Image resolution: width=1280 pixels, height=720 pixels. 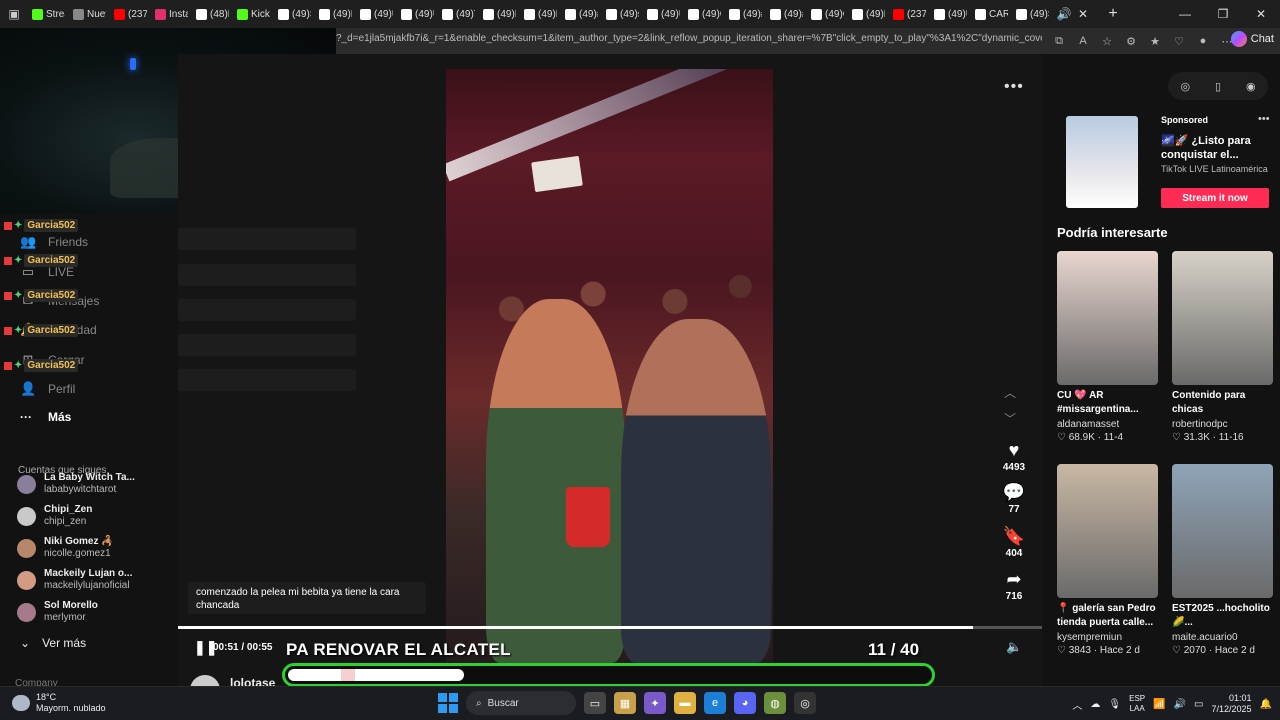 What do you see at coordinates (1131, 41) in the screenshot?
I see `extension-icon: ⚙` at bounding box center [1131, 41].